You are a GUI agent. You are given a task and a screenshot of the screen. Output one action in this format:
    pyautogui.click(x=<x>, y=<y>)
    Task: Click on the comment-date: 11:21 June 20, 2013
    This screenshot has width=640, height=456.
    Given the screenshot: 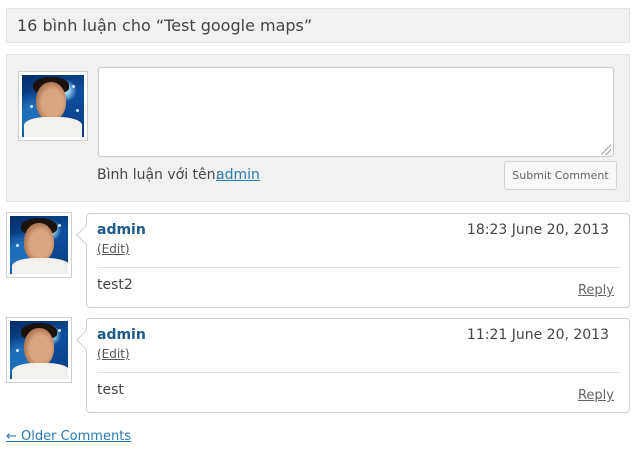 What is the action you would take?
    pyautogui.click(x=538, y=335)
    